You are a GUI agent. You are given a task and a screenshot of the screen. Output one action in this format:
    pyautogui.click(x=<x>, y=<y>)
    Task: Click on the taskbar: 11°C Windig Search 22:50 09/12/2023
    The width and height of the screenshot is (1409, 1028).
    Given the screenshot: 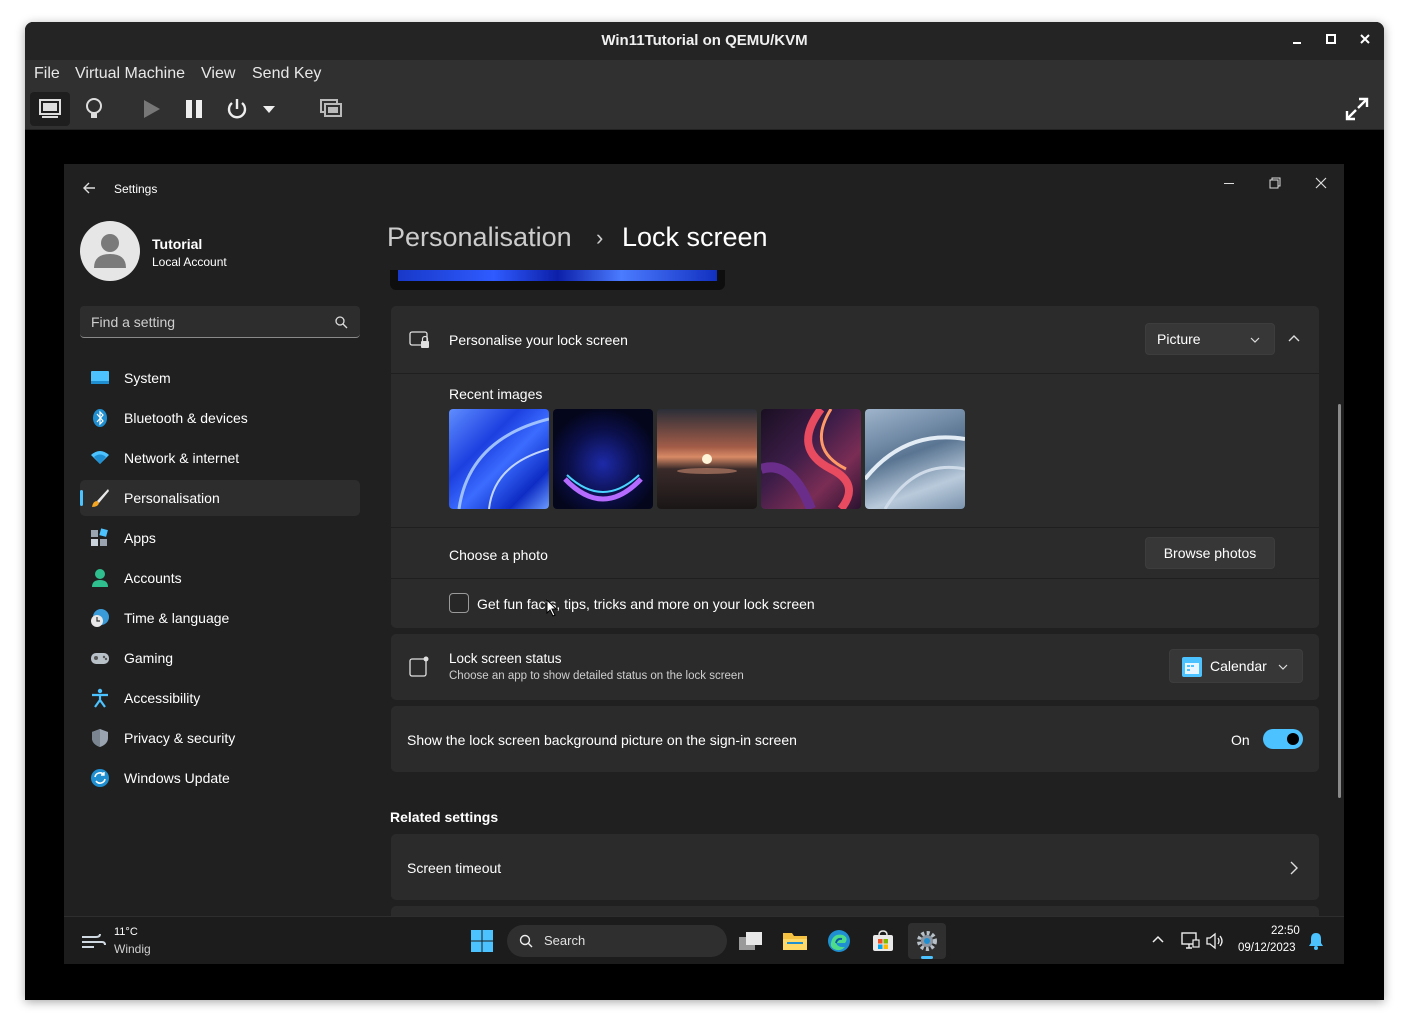 What is the action you would take?
    pyautogui.click(x=704, y=940)
    